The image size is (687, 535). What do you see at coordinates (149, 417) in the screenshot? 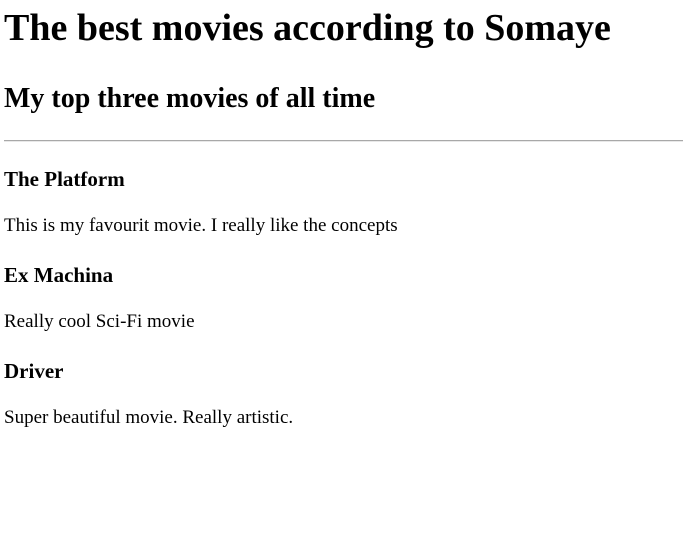
I see `movie-description: Super beautiful movie. Really artistic.` at bounding box center [149, 417].